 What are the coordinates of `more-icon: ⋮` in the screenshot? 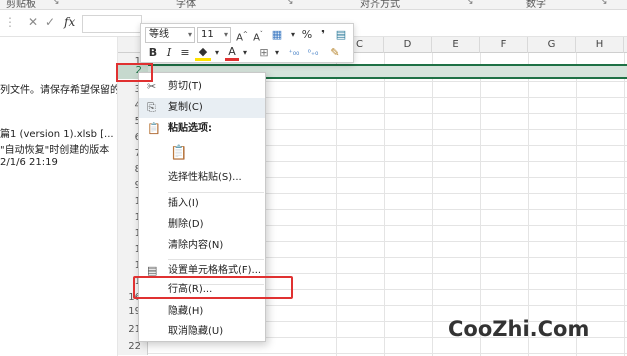 It's located at (10, 22).